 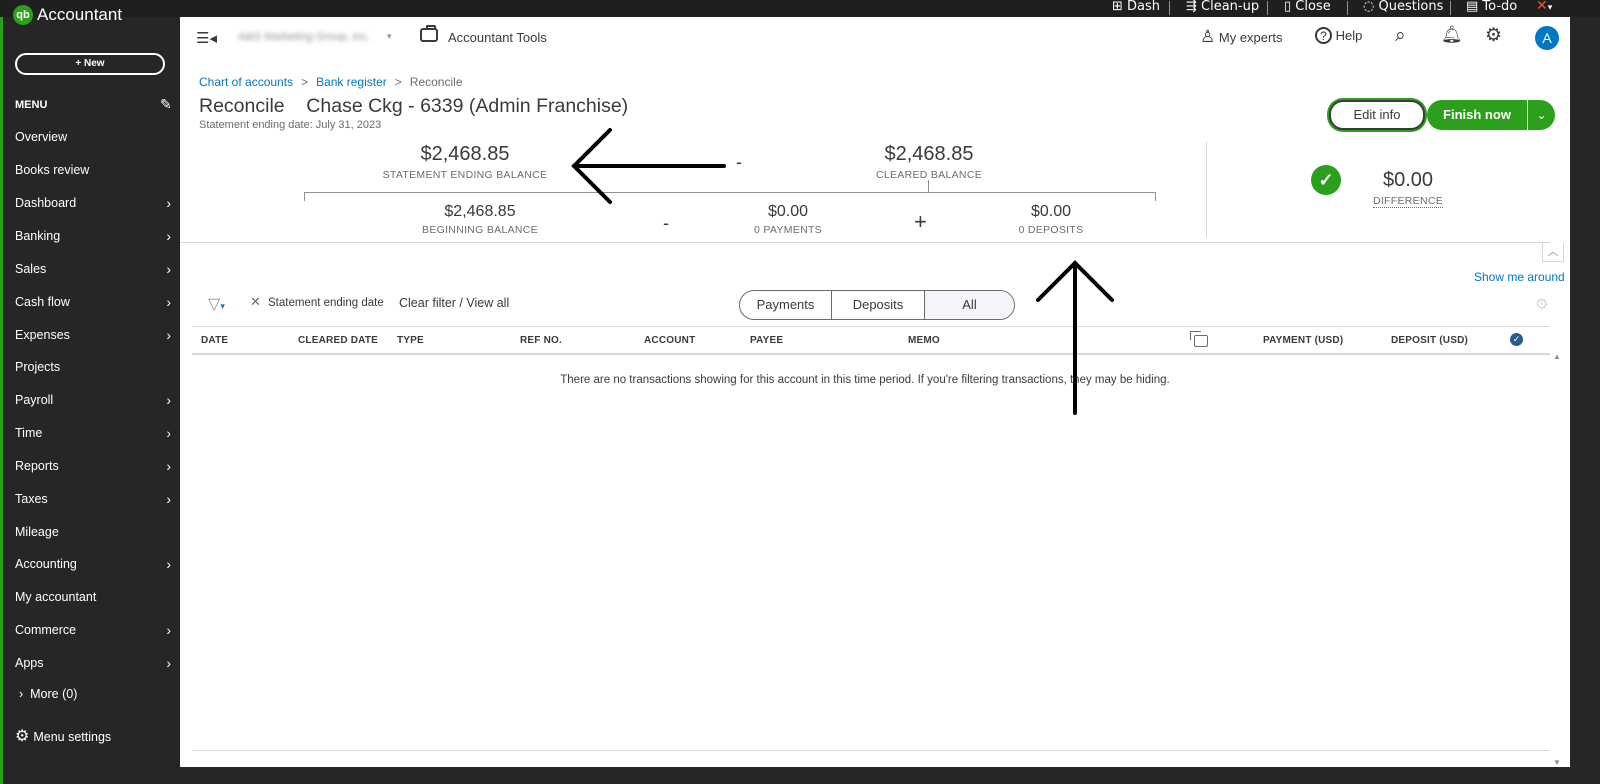 I want to click on up-arrow, so click(x=1075, y=337).